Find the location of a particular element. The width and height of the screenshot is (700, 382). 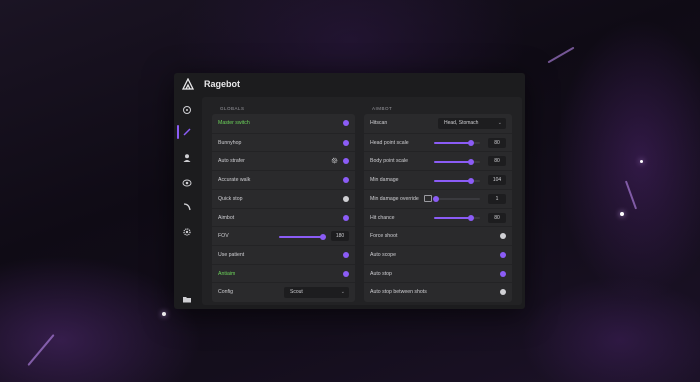

hitscan-row: Hitscan Head, Stomach ⌄ is located at coordinates (438, 123).